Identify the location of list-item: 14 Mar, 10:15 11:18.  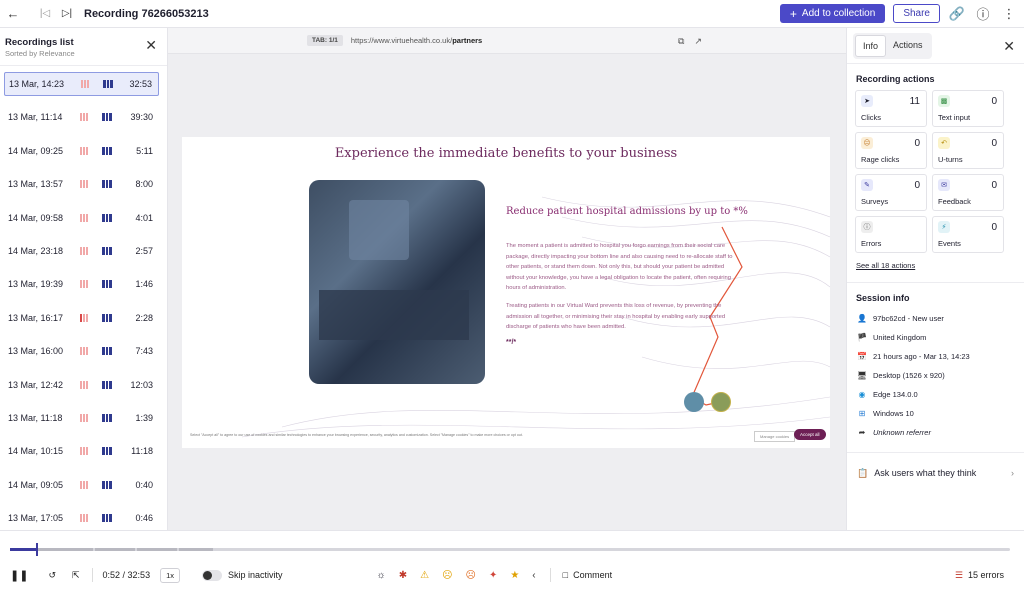
(81, 451).